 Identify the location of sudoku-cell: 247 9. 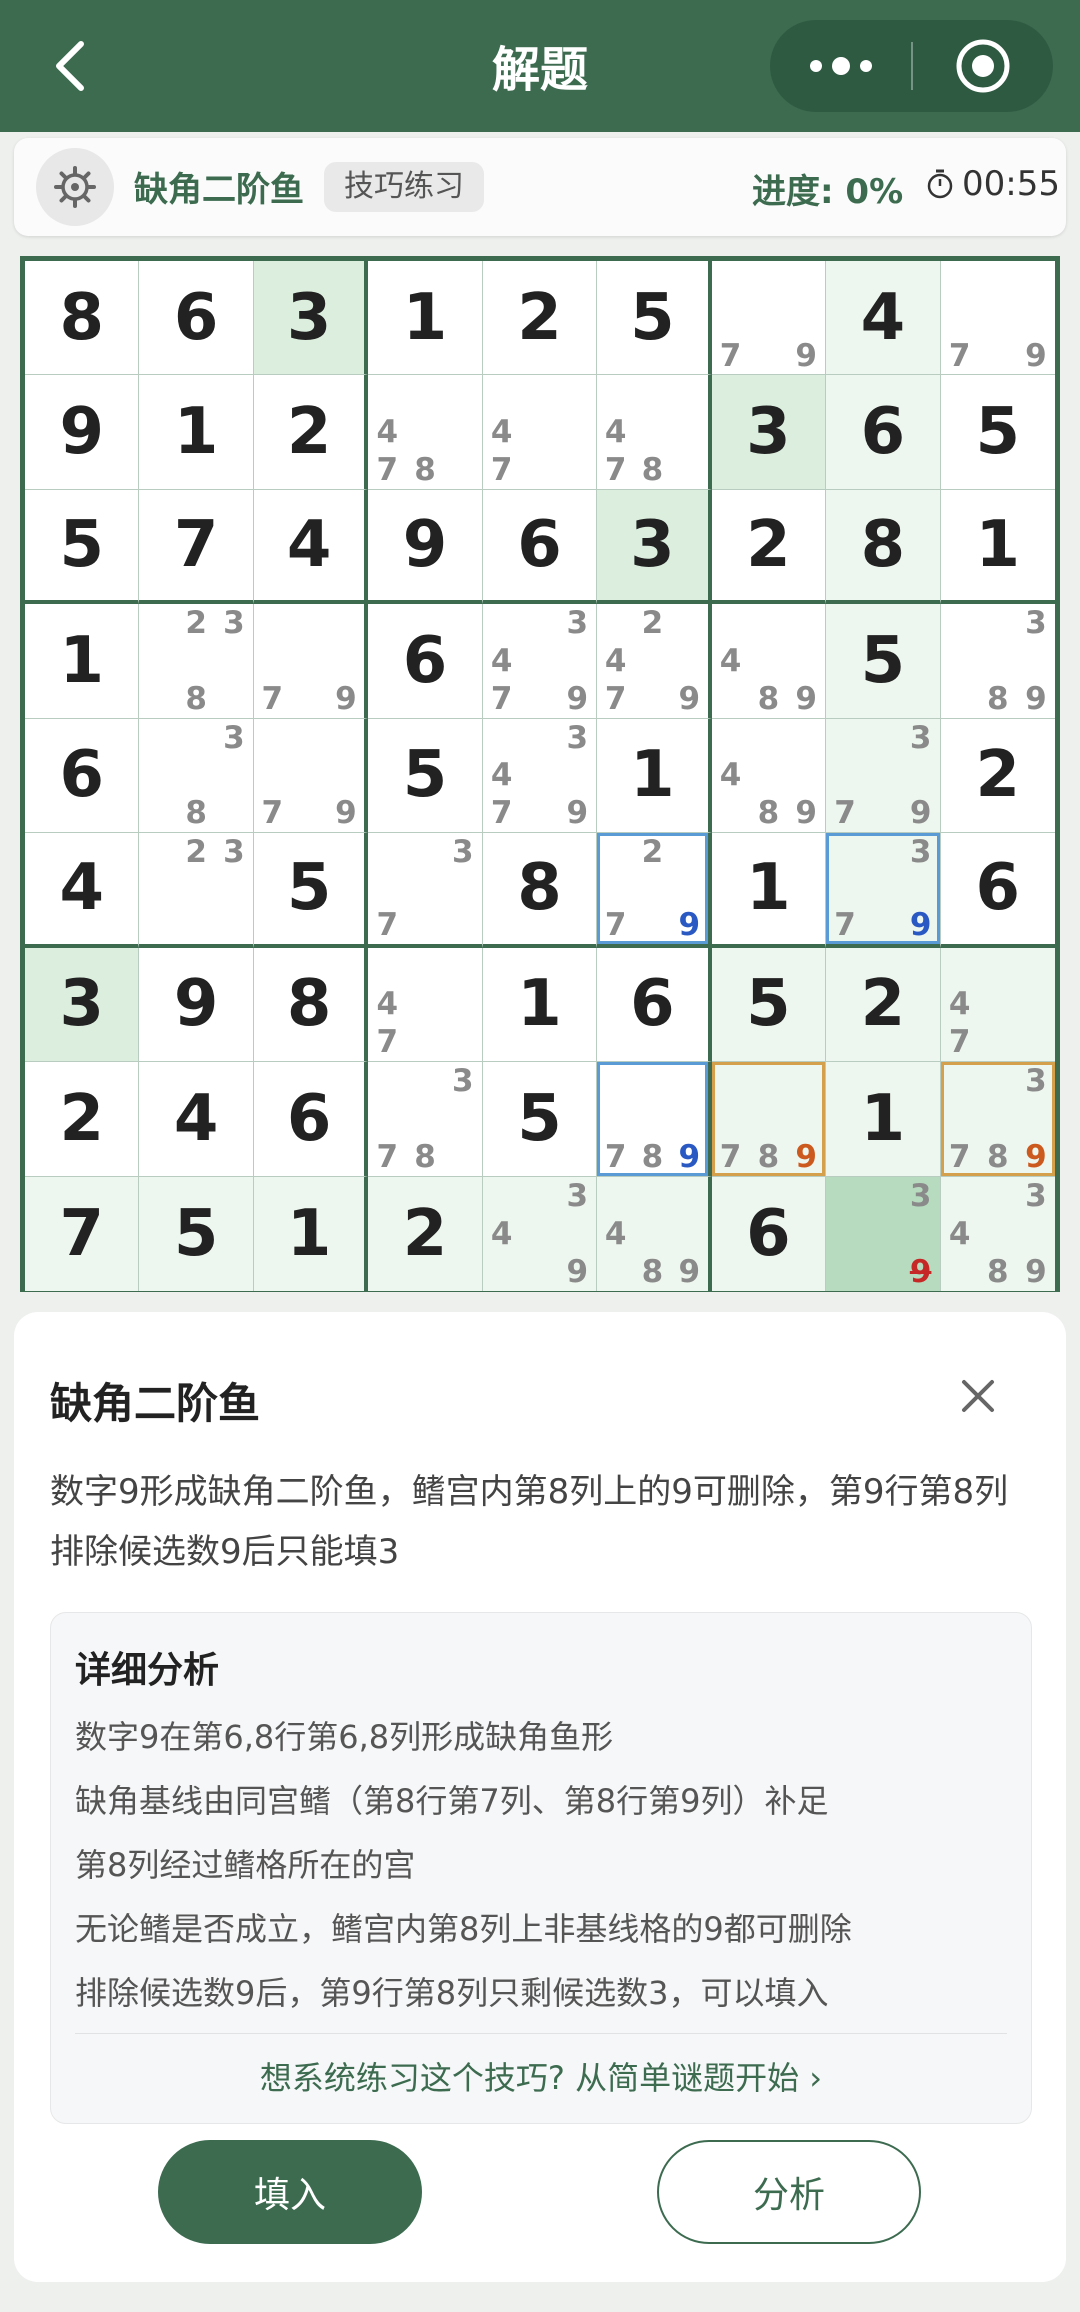
(654, 661).